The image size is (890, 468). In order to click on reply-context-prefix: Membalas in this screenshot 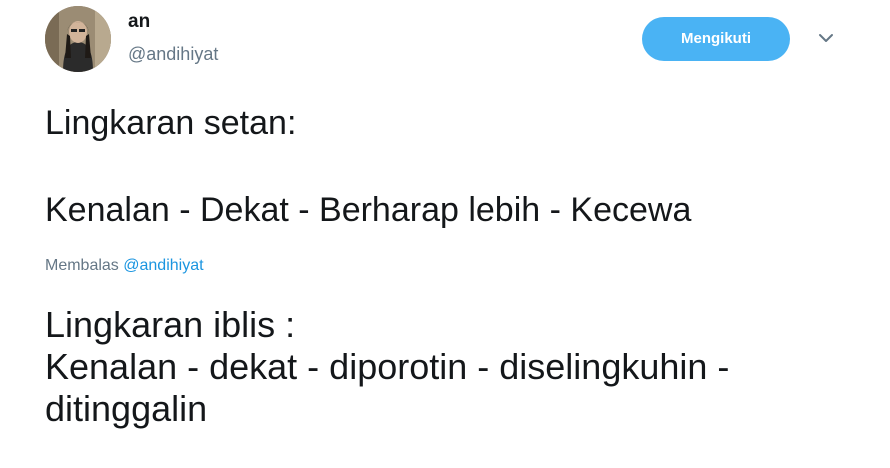, I will do `click(82, 265)`.